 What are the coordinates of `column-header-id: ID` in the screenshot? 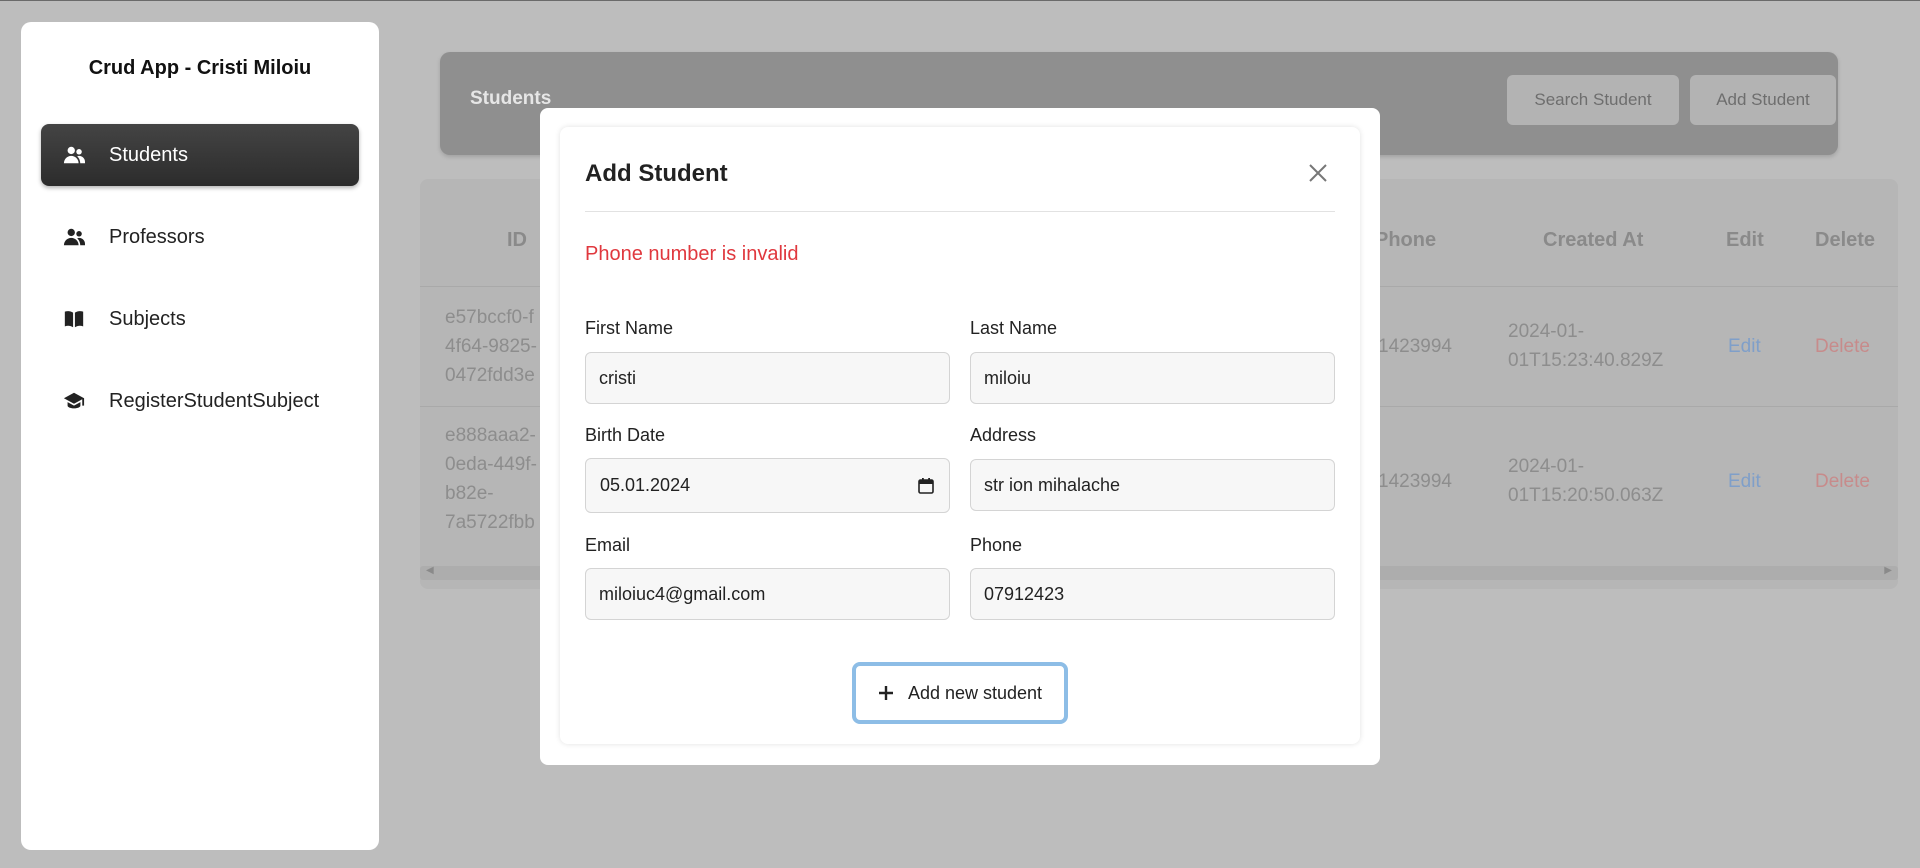 It's located at (517, 240).